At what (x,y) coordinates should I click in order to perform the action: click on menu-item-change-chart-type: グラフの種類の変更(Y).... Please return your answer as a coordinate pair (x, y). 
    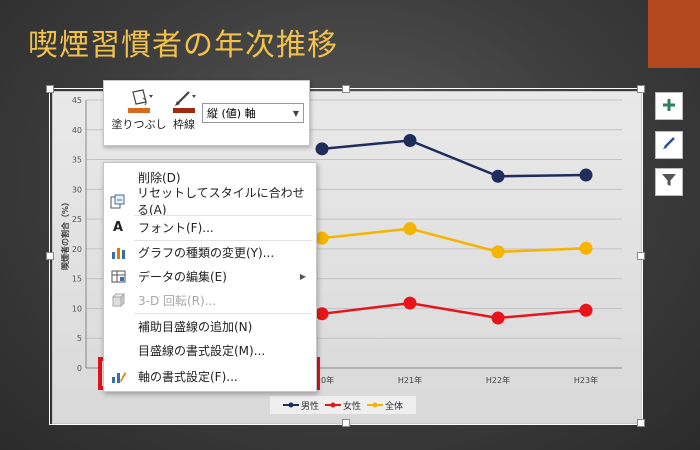
    Looking at the image, I should click on (210, 252).